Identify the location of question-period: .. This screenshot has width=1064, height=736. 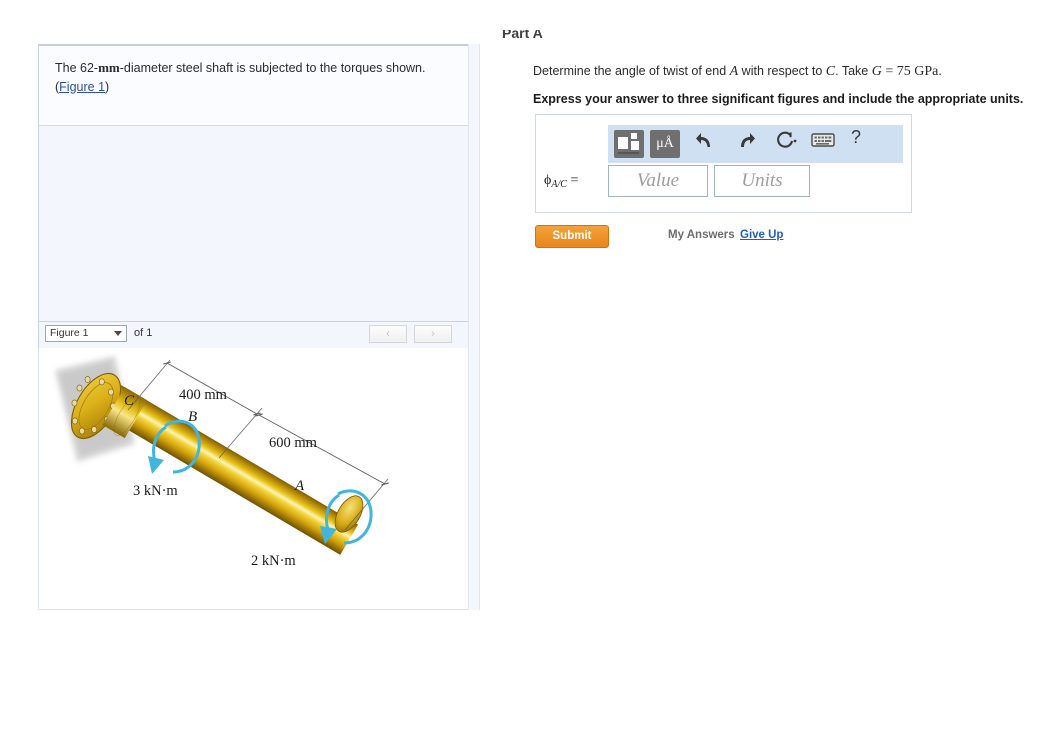
(940, 71).